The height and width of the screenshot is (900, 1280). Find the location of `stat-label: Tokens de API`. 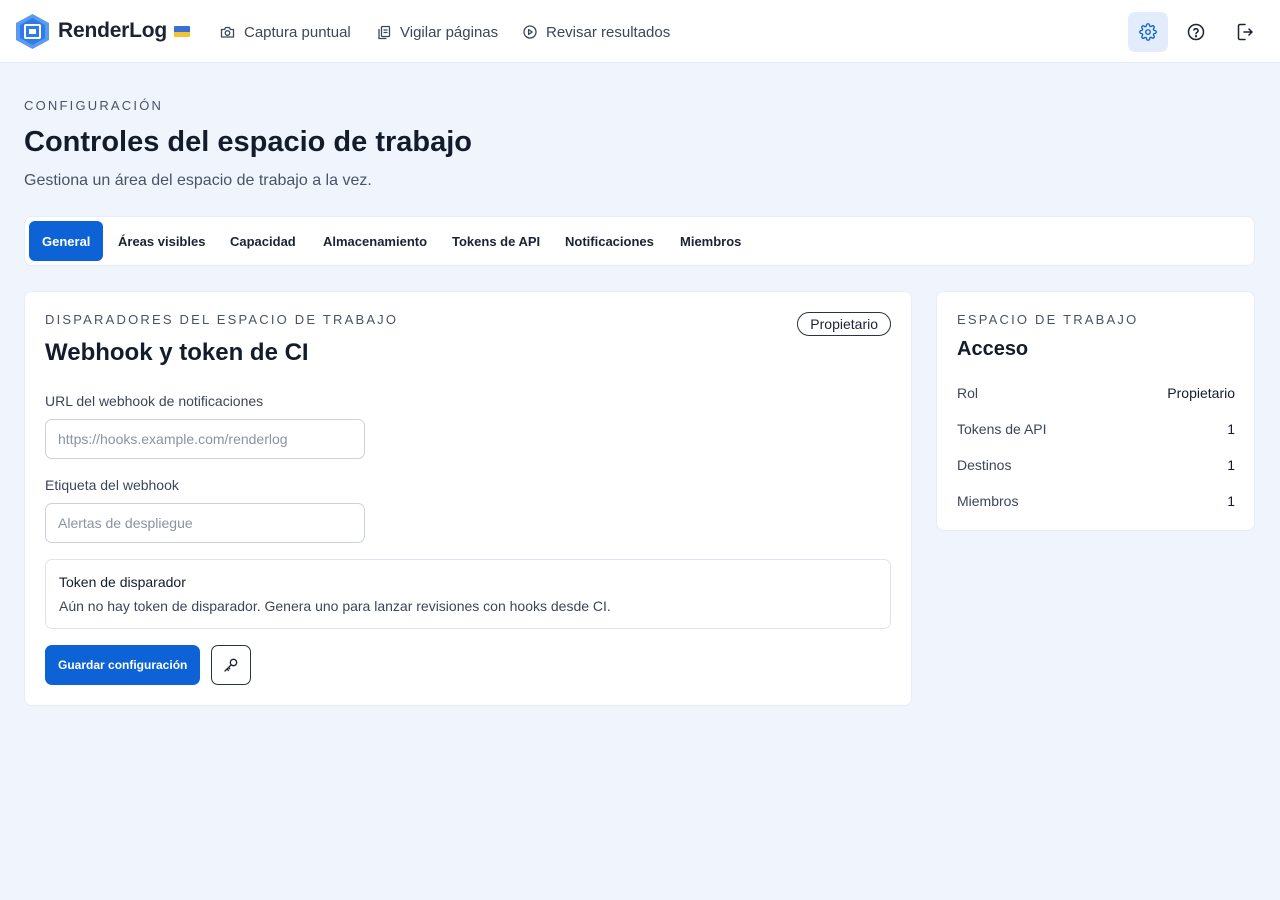

stat-label: Tokens de API is located at coordinates (1002, 429).